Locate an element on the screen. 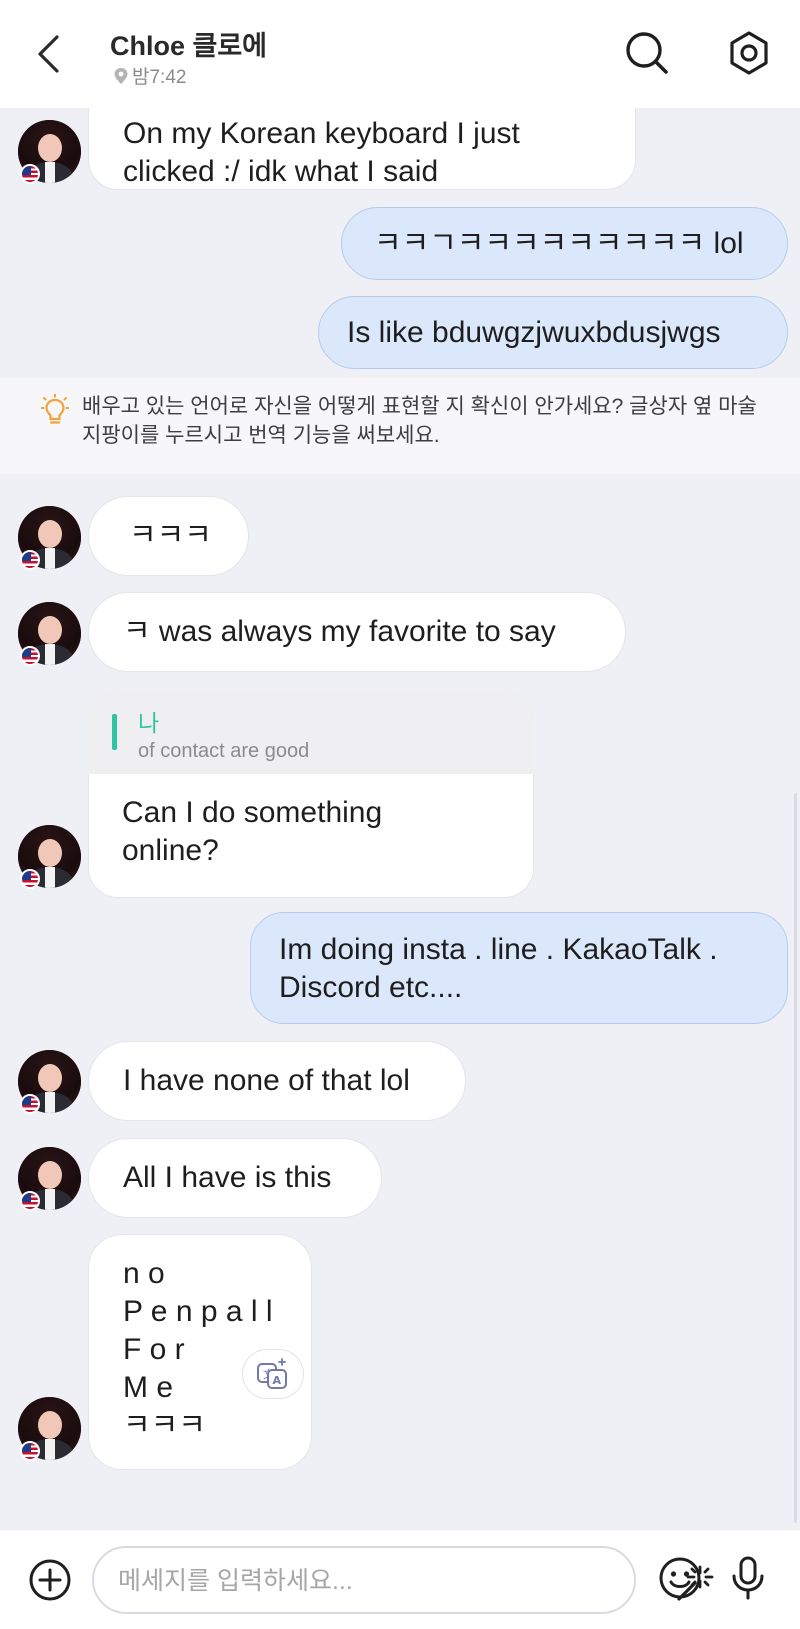  back-button is located at coordinates (48, 54).